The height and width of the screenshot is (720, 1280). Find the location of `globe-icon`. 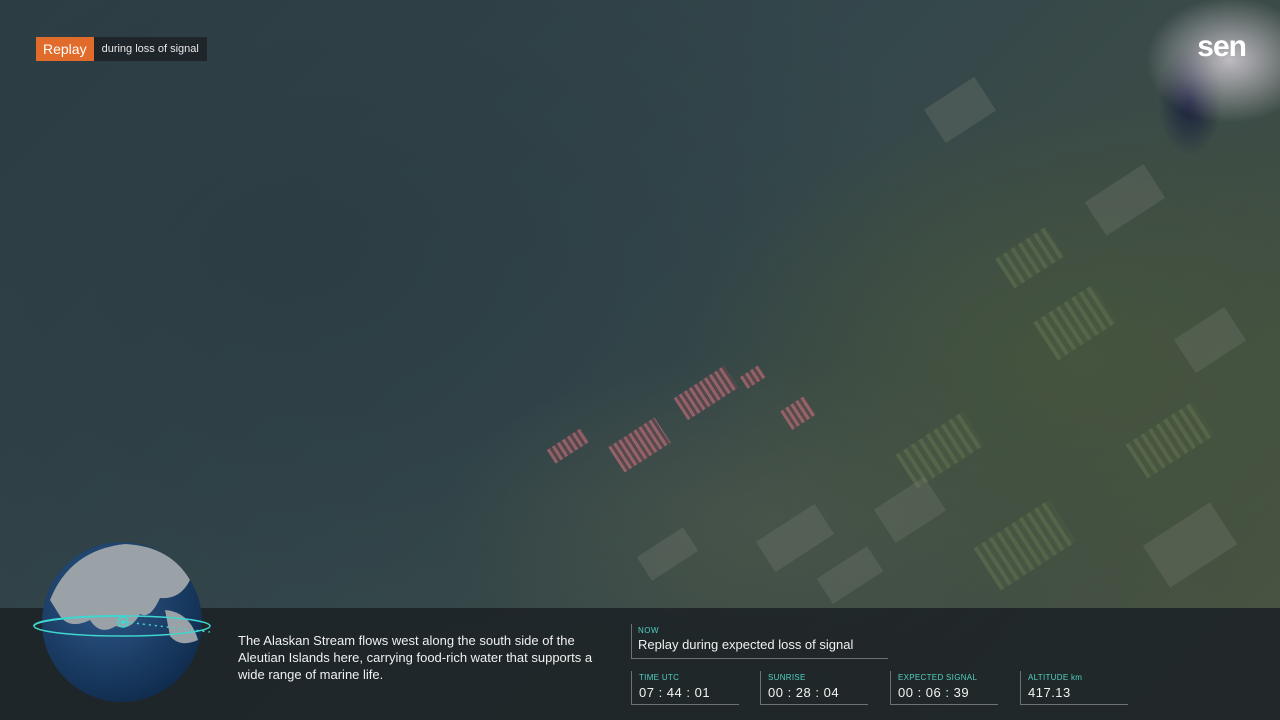

globe-icon is located at coordinates (125, 625).